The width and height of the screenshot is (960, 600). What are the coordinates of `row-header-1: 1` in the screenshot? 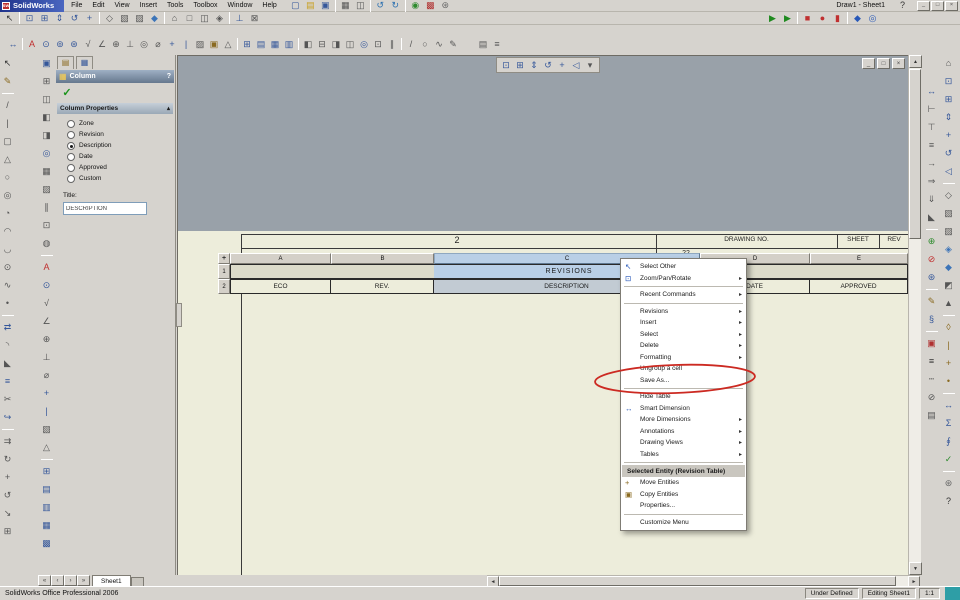 It's located at (224, 271).